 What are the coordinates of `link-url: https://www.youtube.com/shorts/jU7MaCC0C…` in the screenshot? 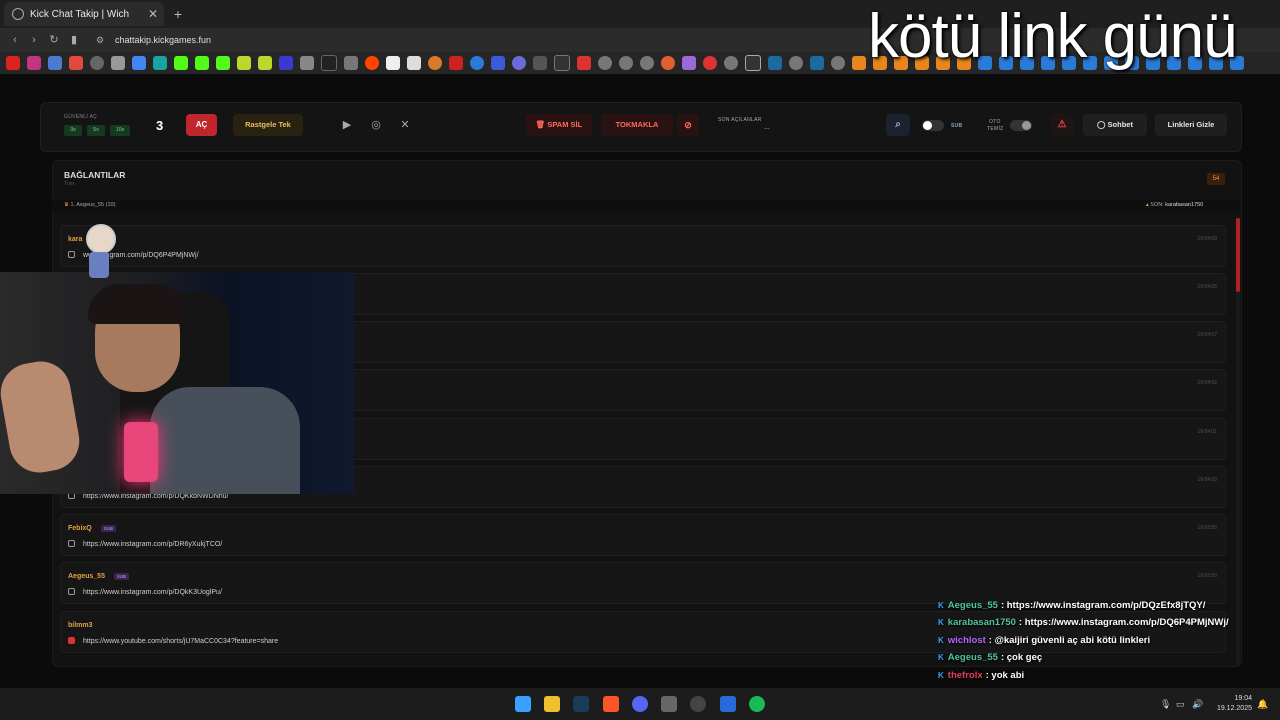 It's located at (180, 641).